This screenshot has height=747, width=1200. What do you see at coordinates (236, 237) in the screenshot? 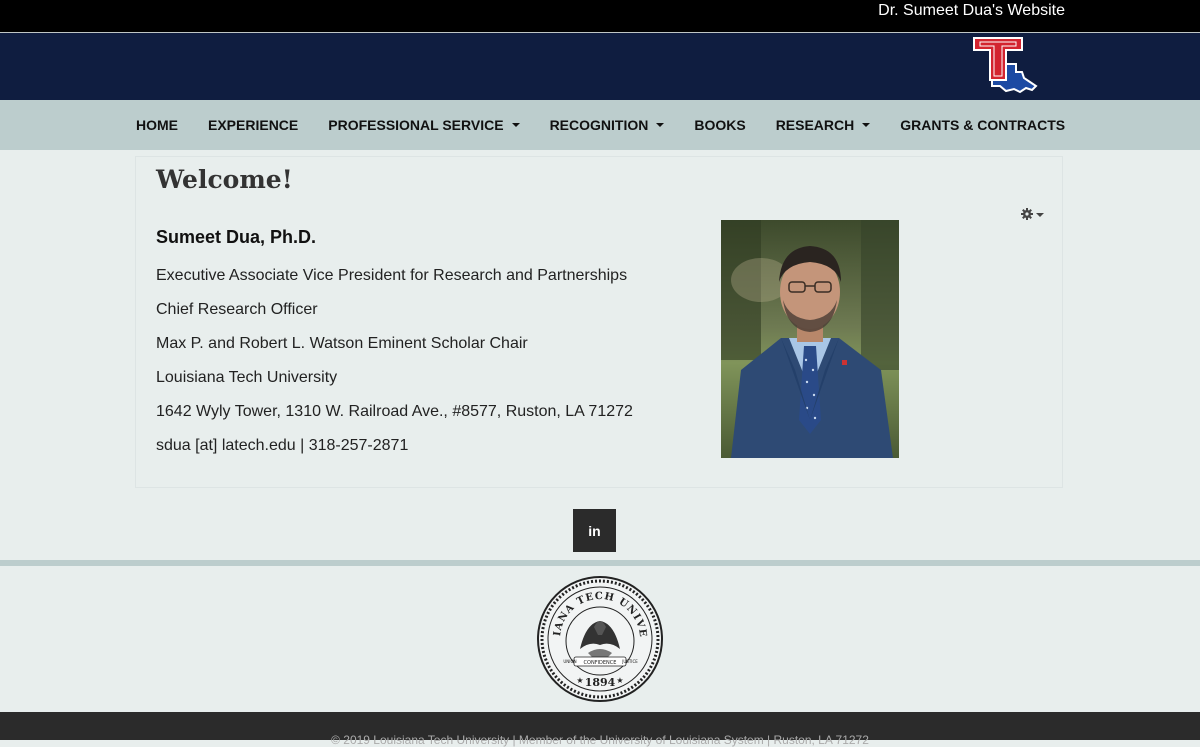
I see `profile-name: Sumeet Dua, Ph.D.` at bounding box center [236, 237].